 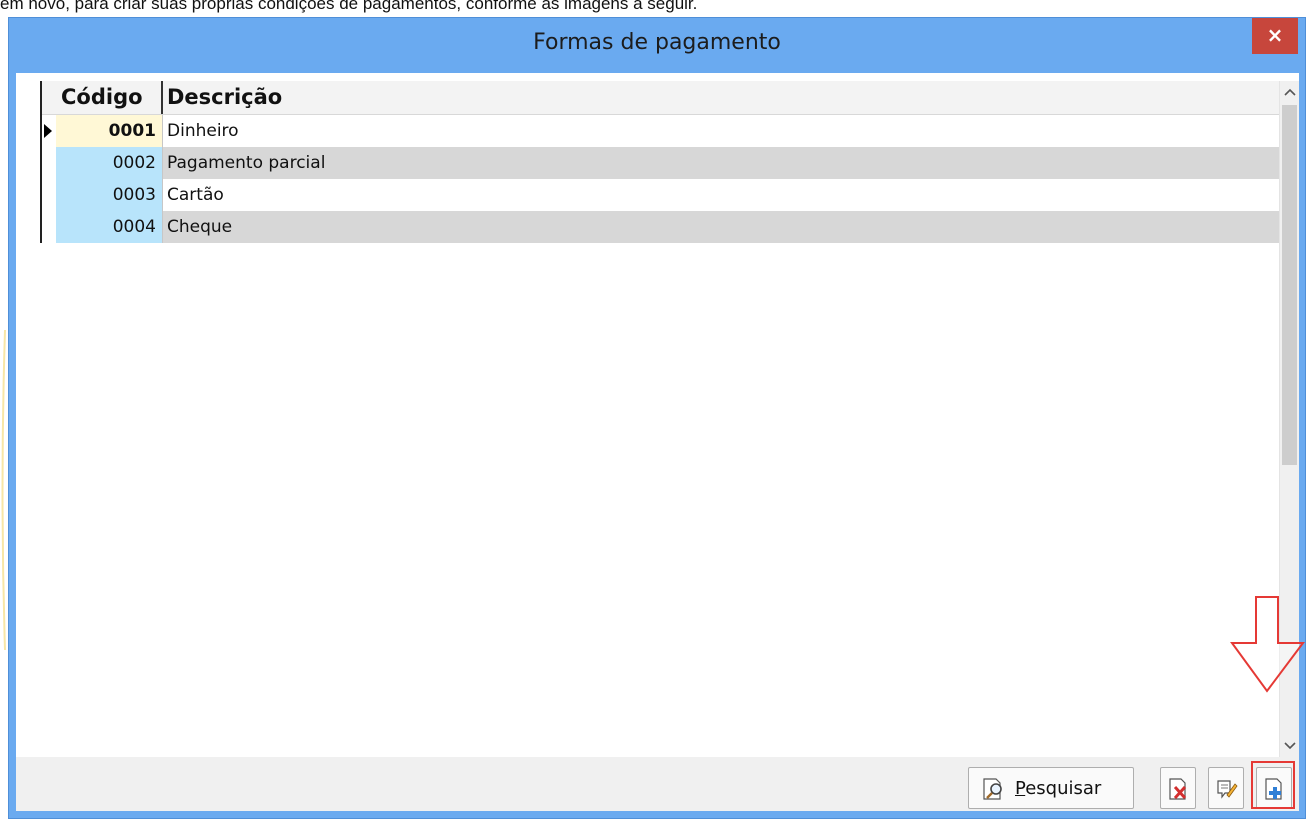 What do you see at coordinates (1289, 285) in the screenshot?
I see `scrollbar-thumb` at bounding box center [1289, 285].